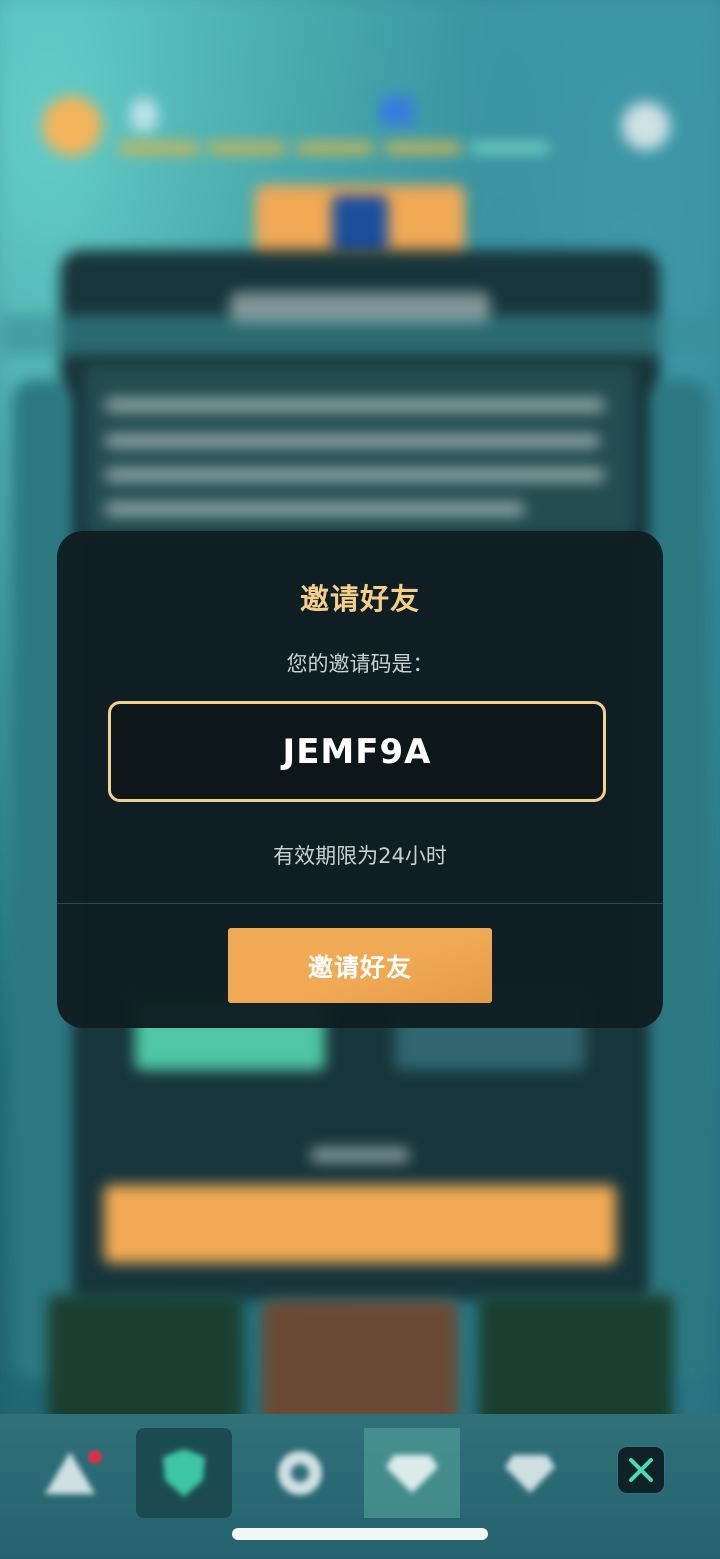 The image size is (720, 1559). I want to click on close-icon, so click(641, 1470).